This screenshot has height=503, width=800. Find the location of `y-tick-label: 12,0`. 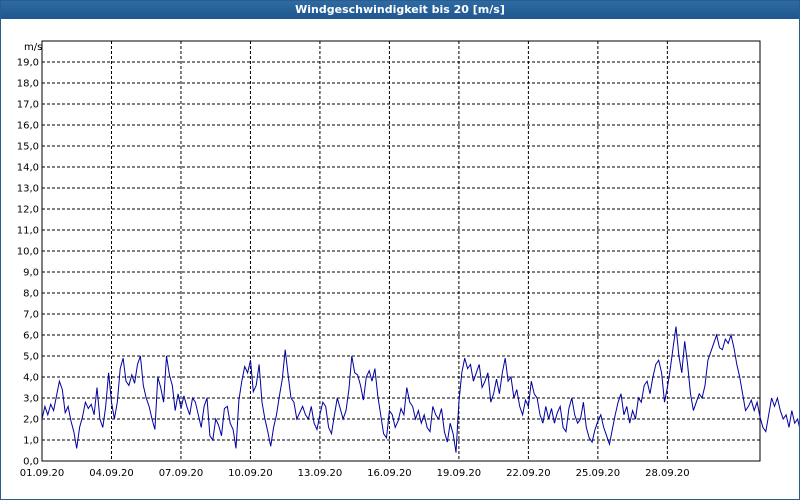

y-tick-label: 12,0 is located at coordinates (28, 210).